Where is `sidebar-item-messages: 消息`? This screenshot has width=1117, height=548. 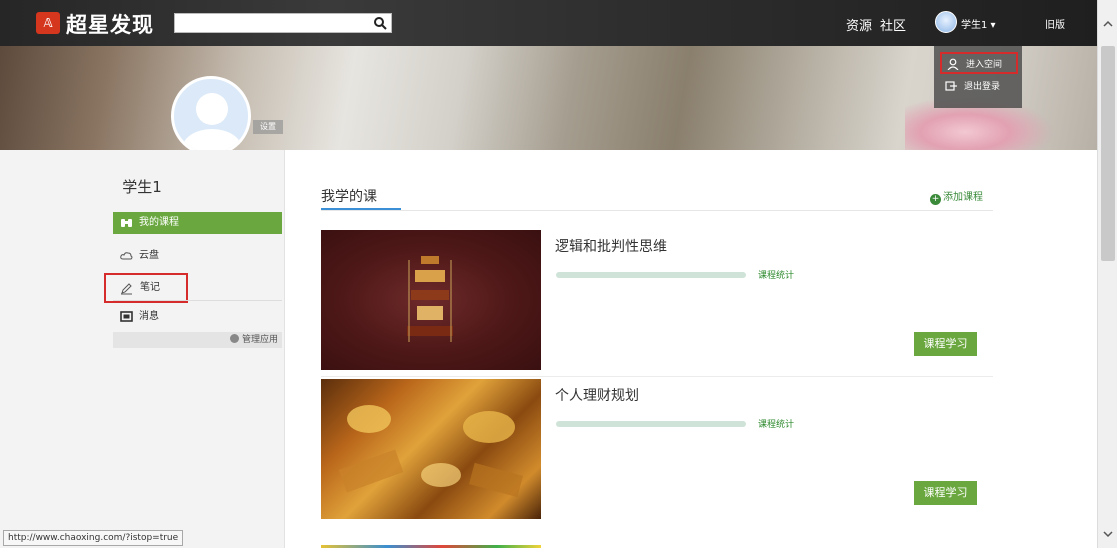 sidebar-item-messages: 消息 is located at coordinates (197, 317).